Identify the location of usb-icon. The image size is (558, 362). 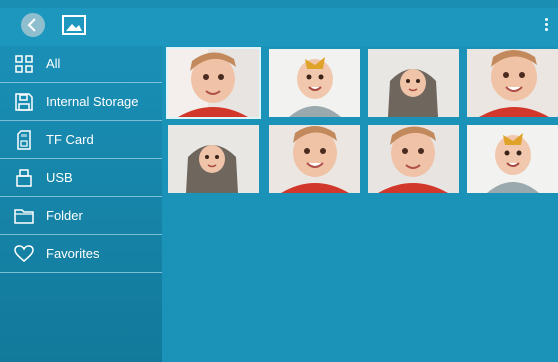
(24, 178).